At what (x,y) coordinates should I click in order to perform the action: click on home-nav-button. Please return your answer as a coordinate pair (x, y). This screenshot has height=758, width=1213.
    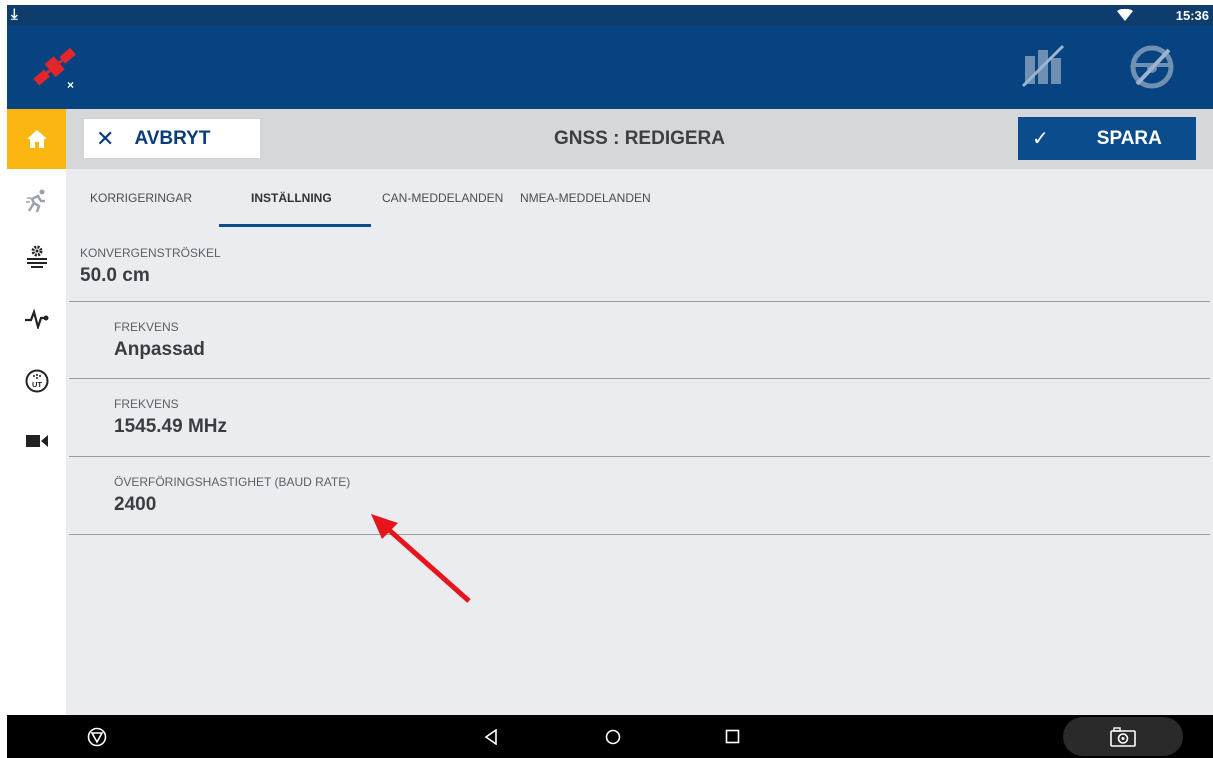
    Looking at the image, I should click on (613, 736).